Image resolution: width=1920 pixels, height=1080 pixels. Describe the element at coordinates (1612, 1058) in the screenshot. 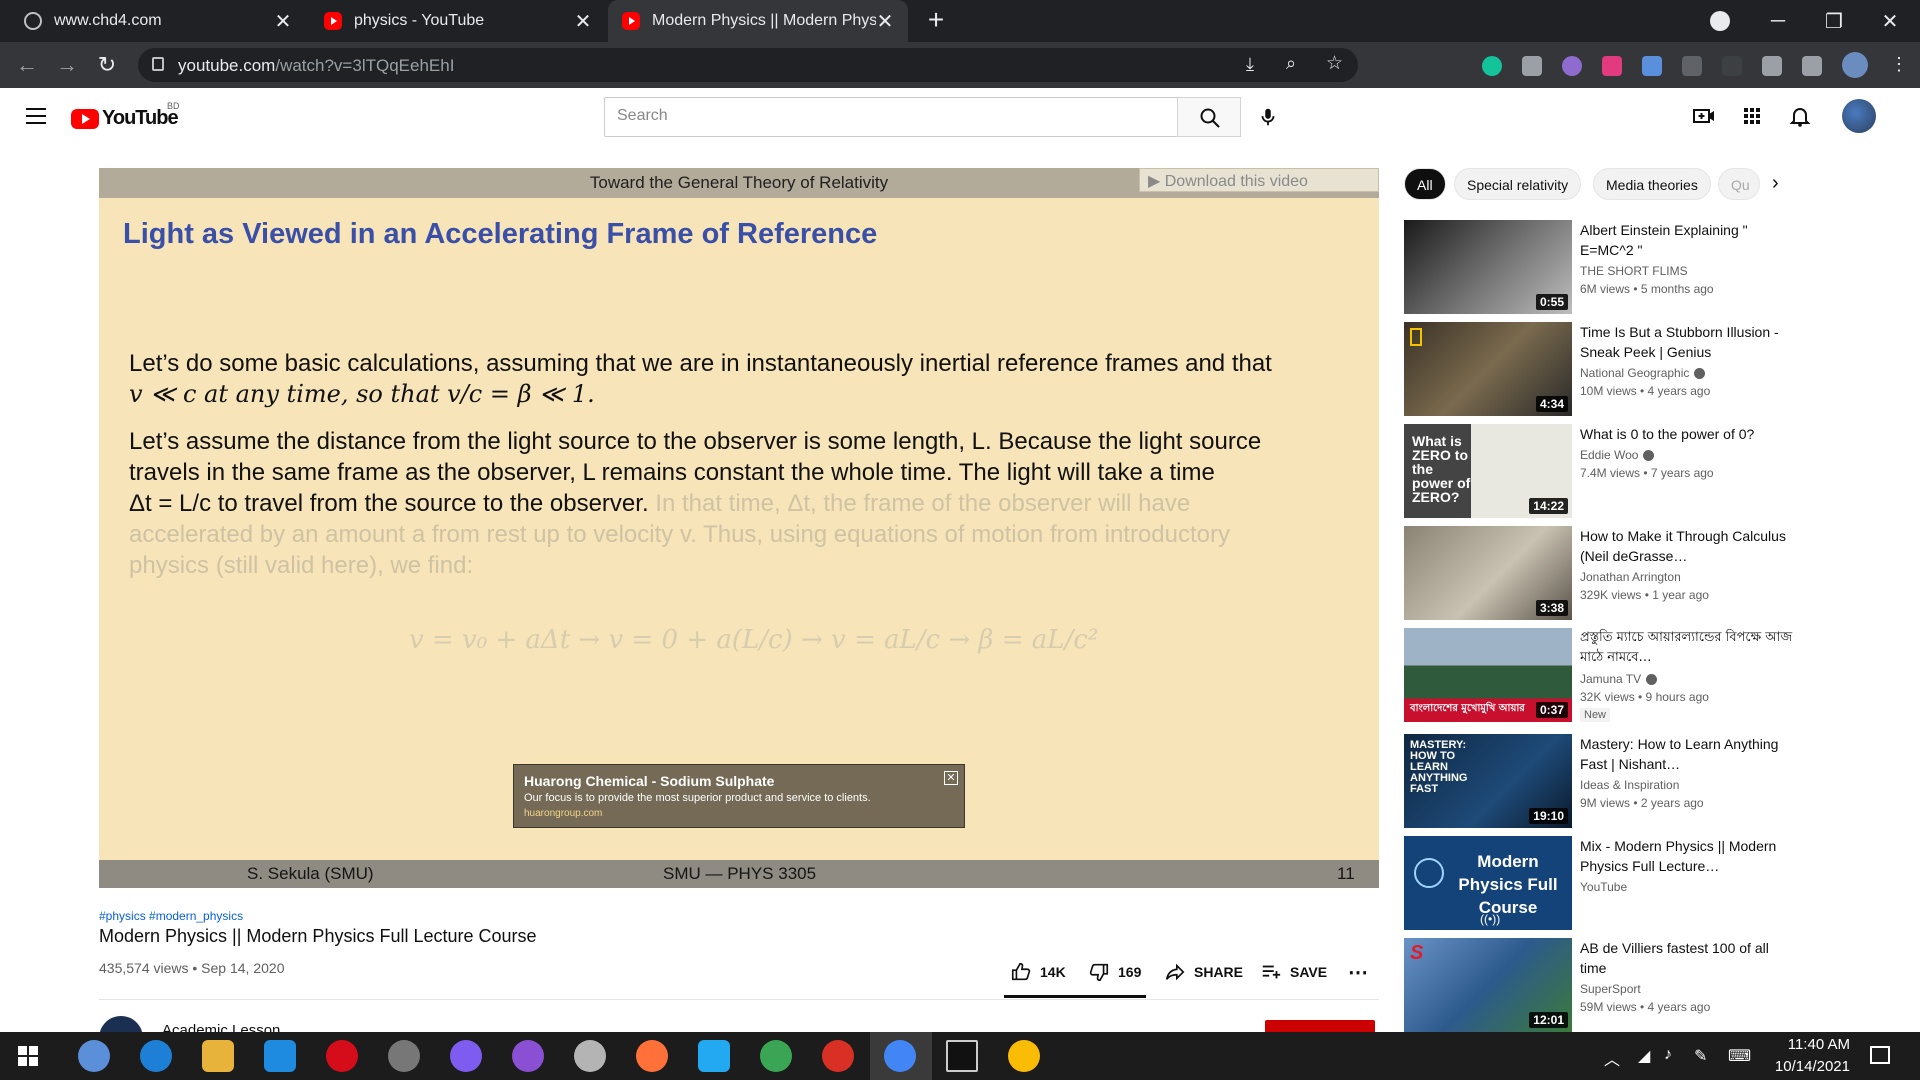

I see `tray-chevron-up-icon: ︿` at that location.